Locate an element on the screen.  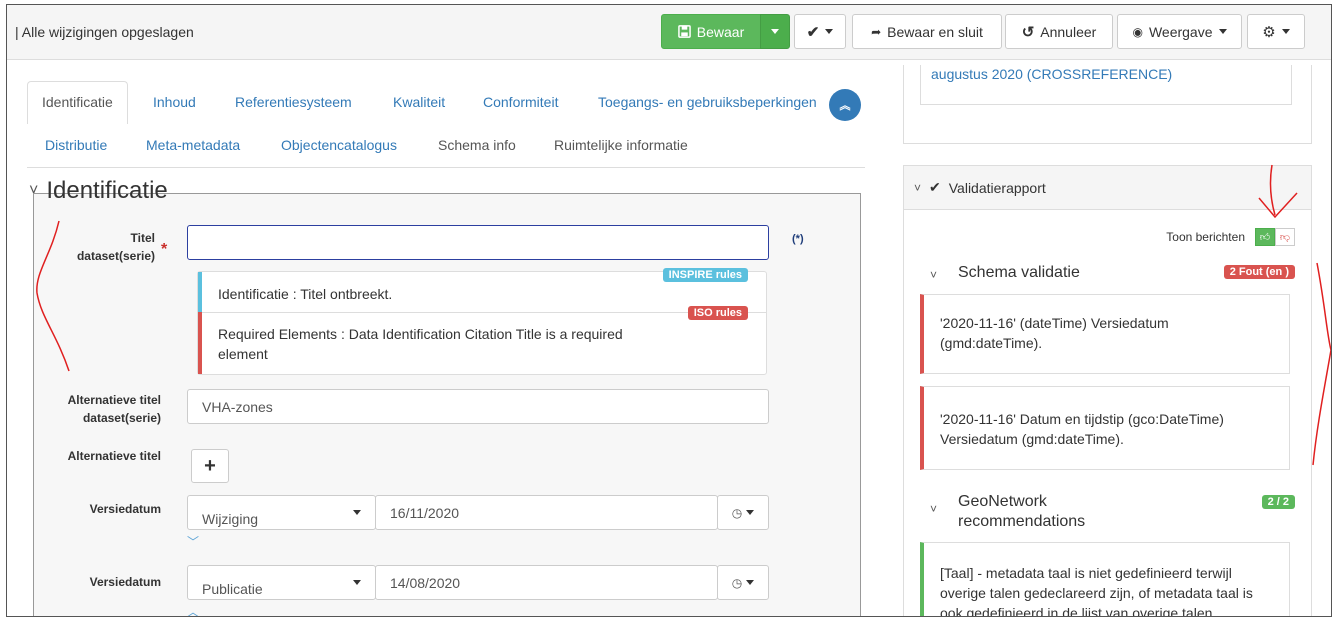
date-input: 16/11/2020 is located at coordinates (546, 512).